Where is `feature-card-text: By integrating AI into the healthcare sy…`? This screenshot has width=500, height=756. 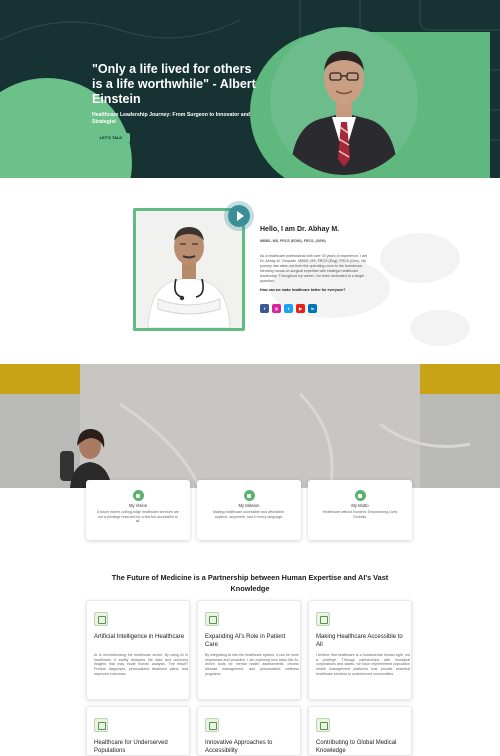 feature-card-text: By integrating AI into the healthcare sy… is located at coordinates (252, 664).